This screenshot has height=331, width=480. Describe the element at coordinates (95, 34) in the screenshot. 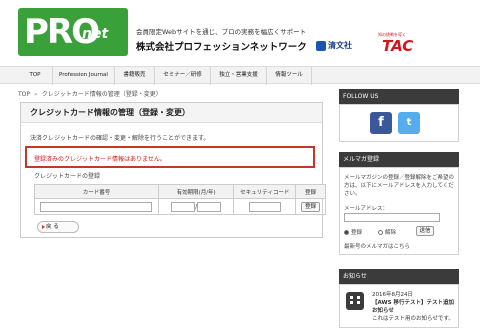

I see `logo-sub-text: net` at that location.